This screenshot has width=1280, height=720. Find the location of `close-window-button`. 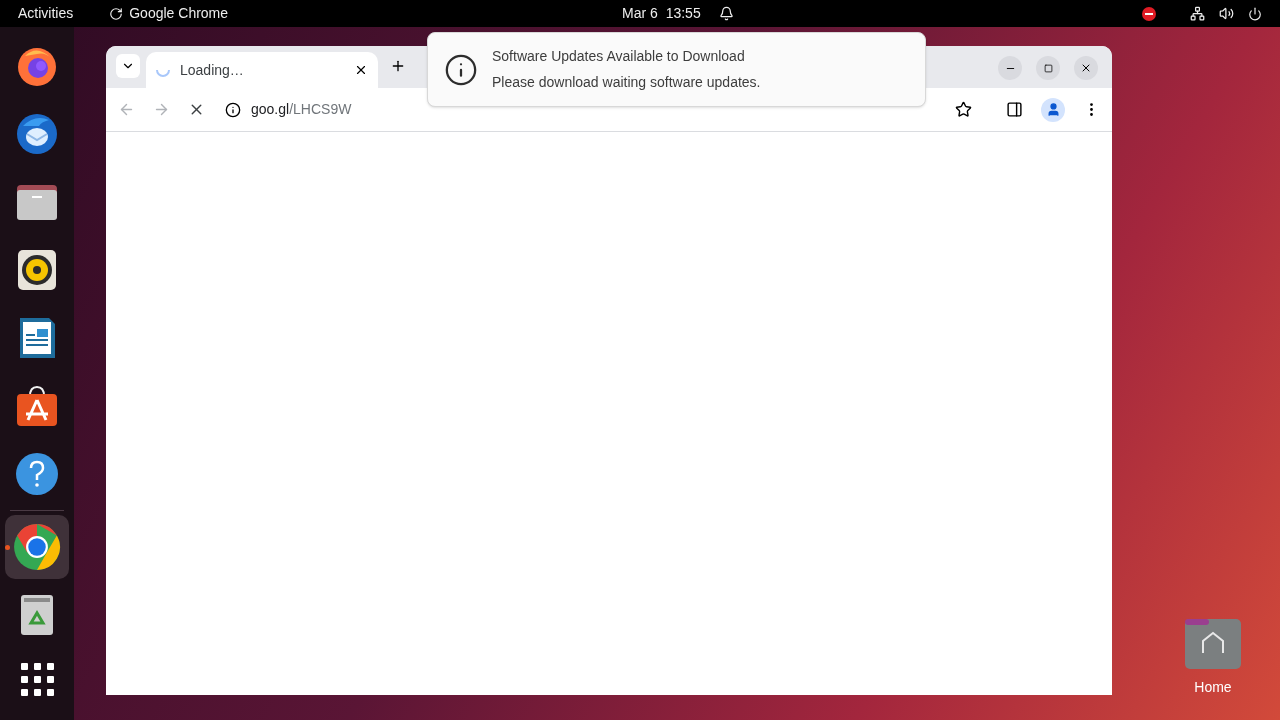

close-window-button is located at coordinates (1086, 68).